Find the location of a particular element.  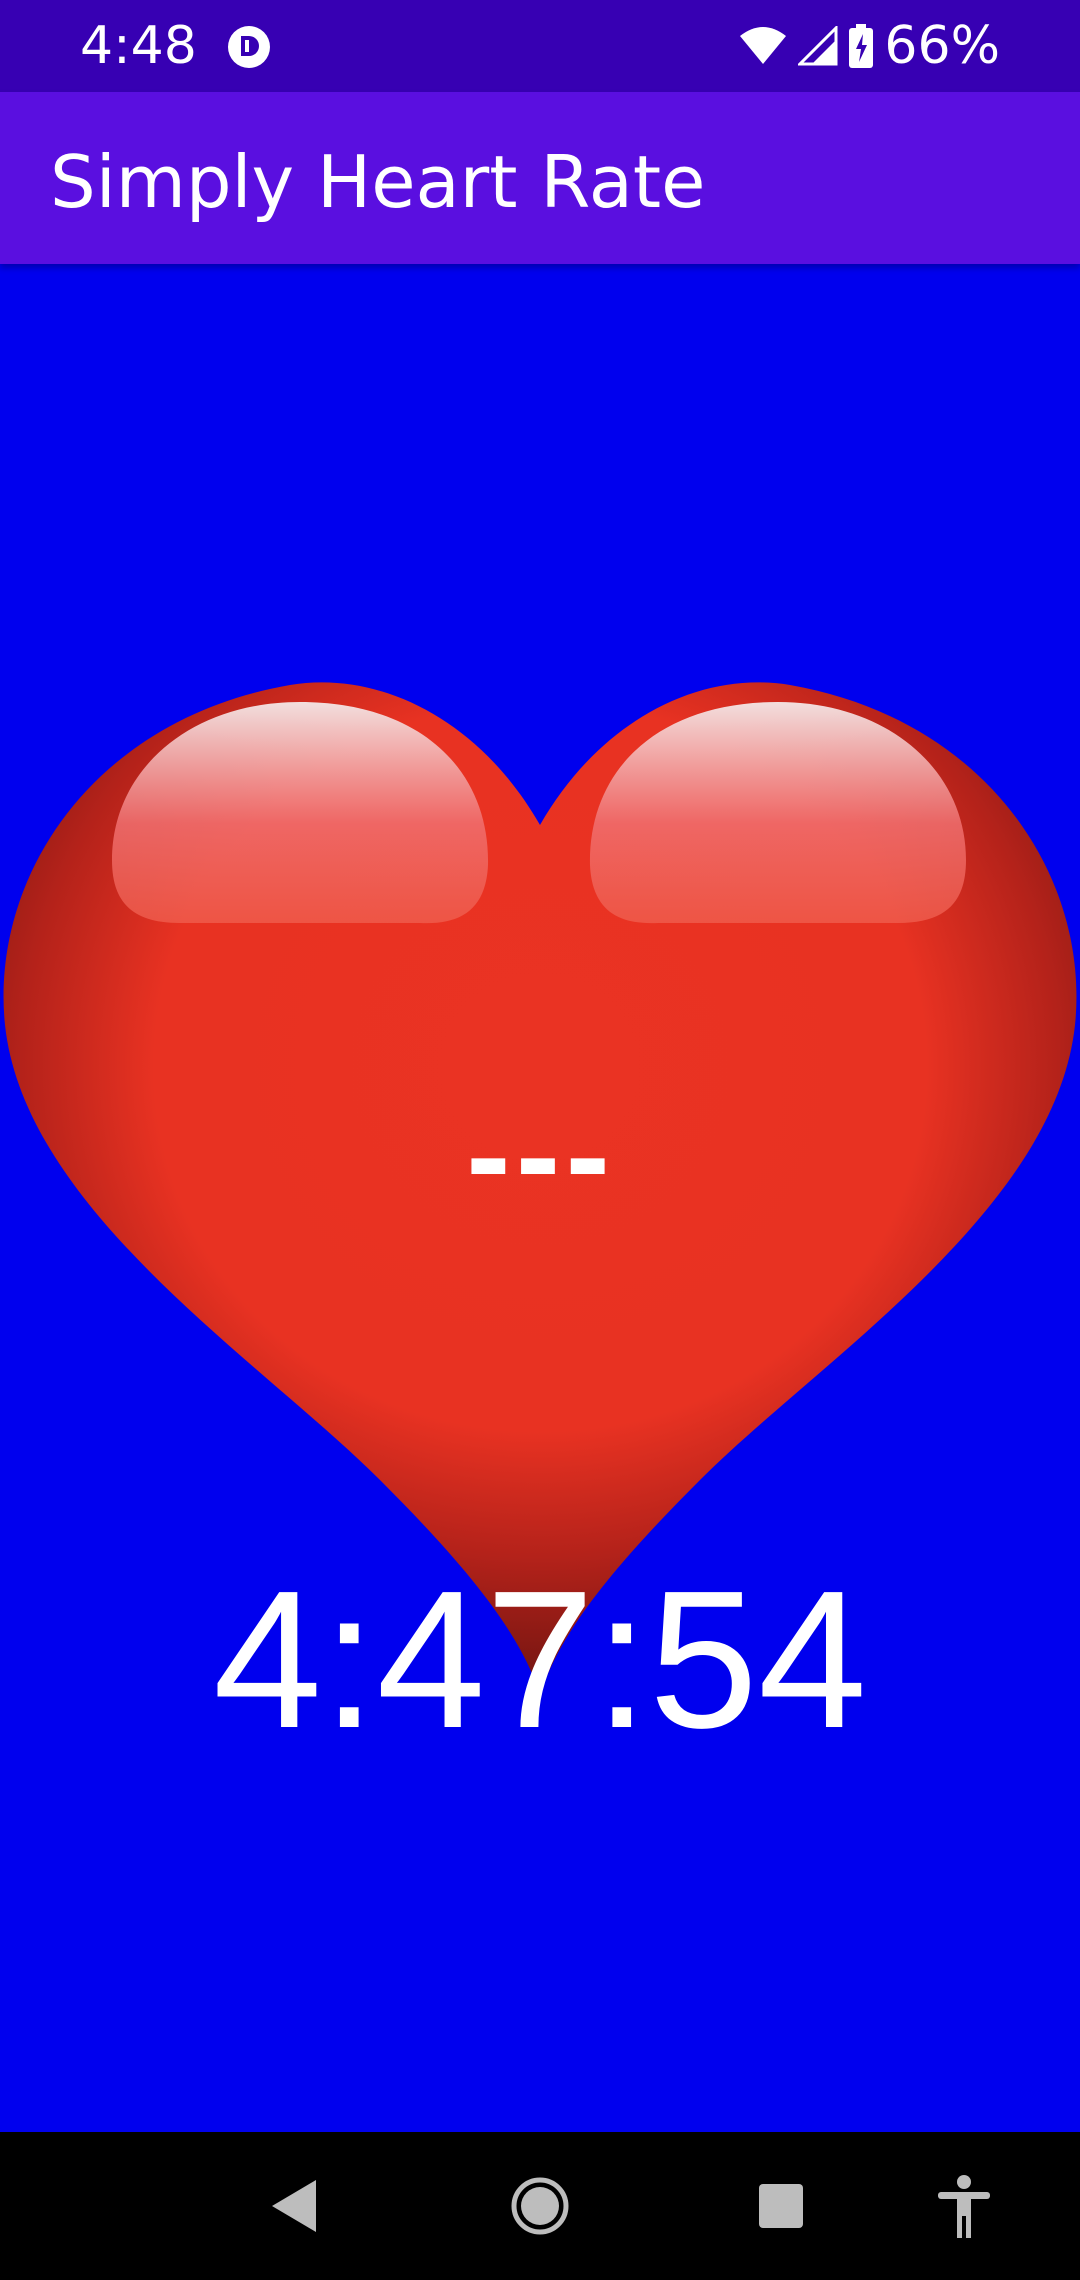

back-icon is located at coordinates (294, 2206).